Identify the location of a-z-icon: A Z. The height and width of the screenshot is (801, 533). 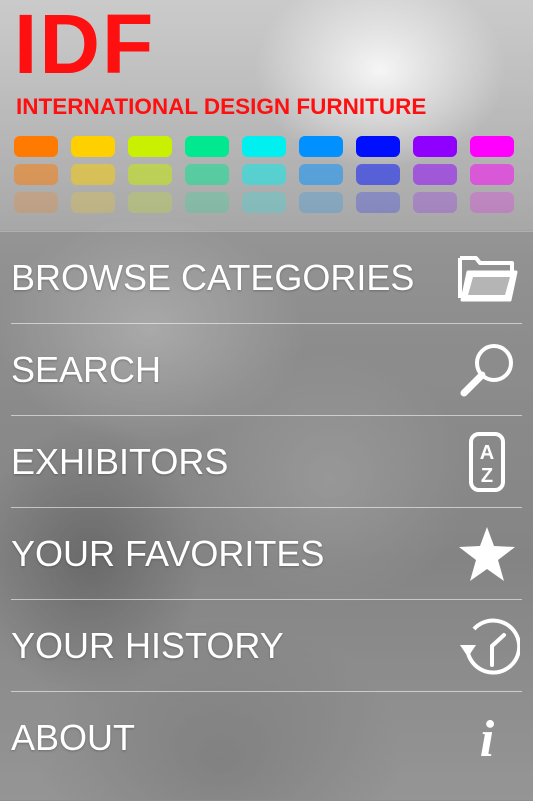
(487, 462).